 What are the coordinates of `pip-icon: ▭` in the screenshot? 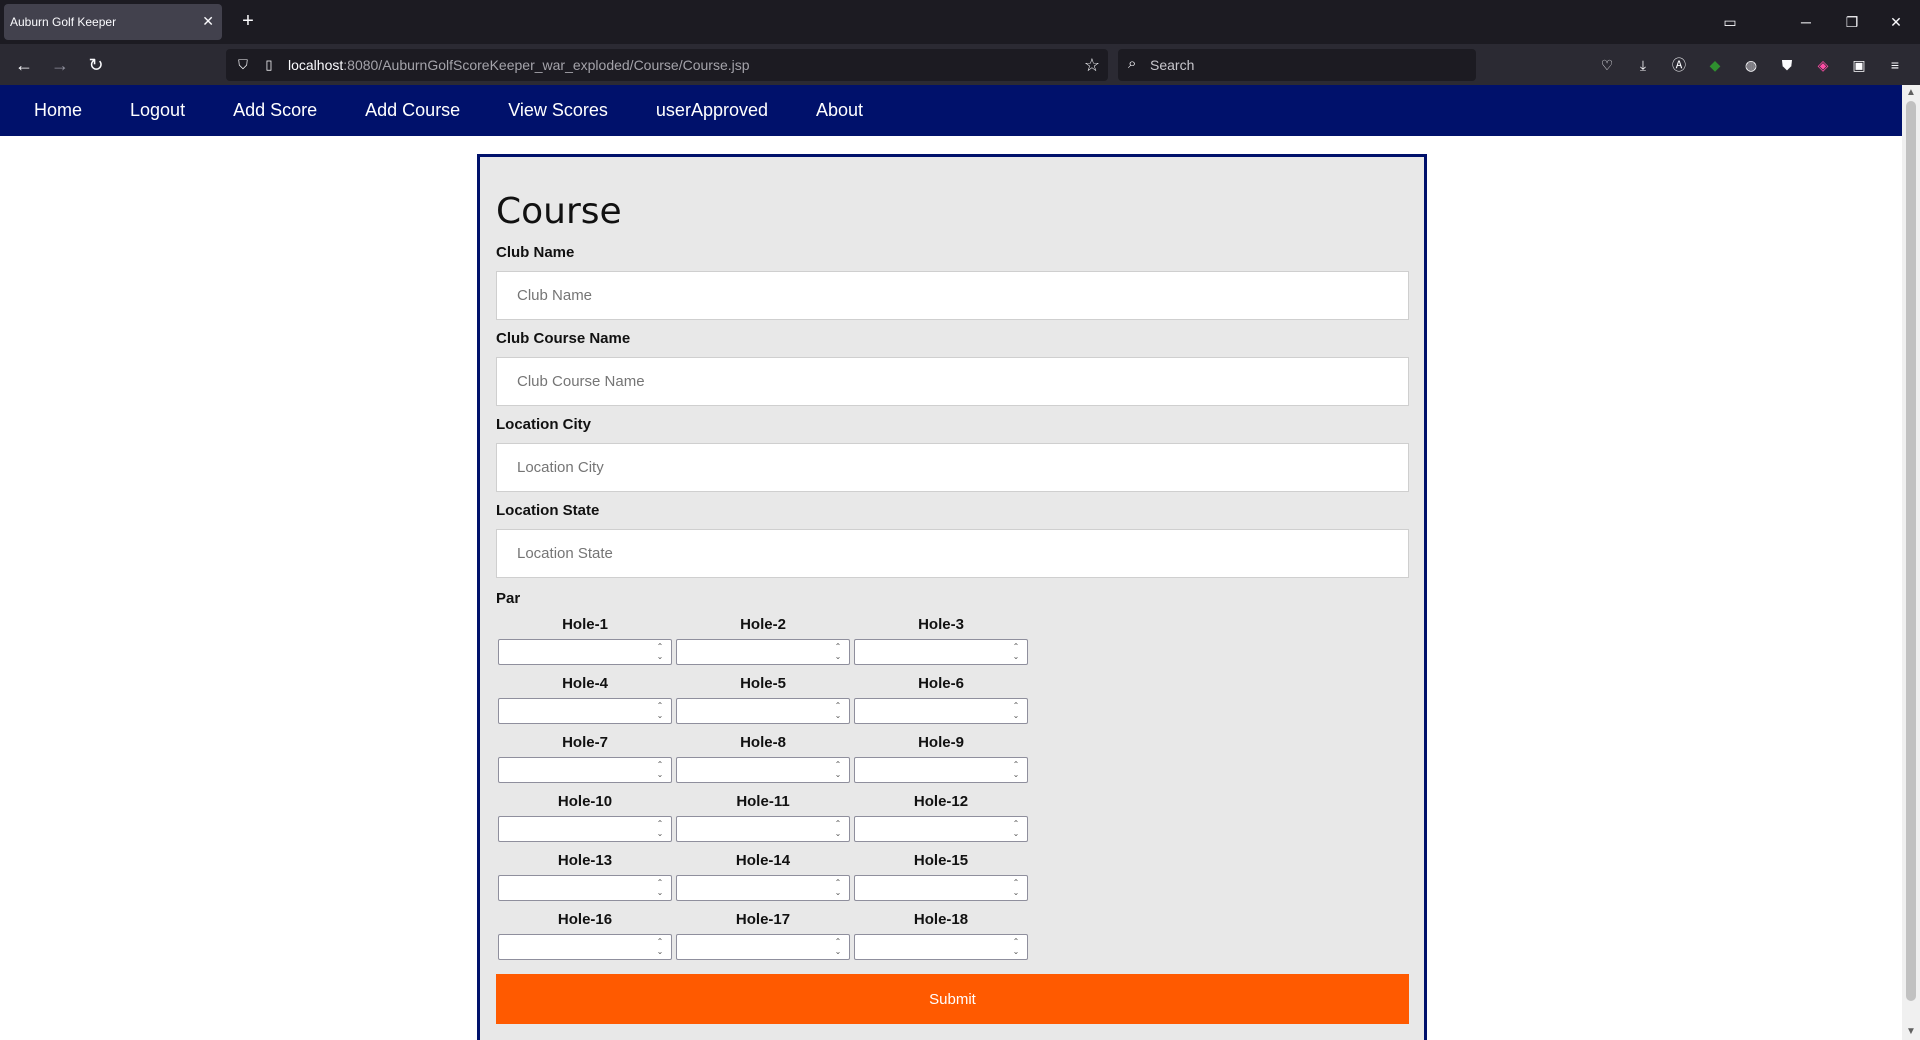 It's located at (1730, 22).